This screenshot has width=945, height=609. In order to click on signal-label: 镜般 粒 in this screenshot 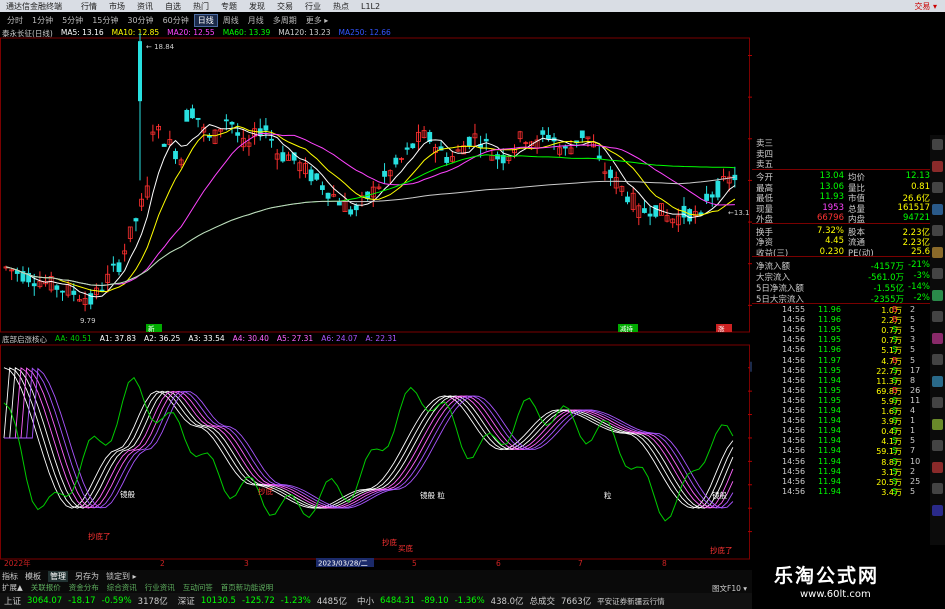, I will do `click(432, 495)`.